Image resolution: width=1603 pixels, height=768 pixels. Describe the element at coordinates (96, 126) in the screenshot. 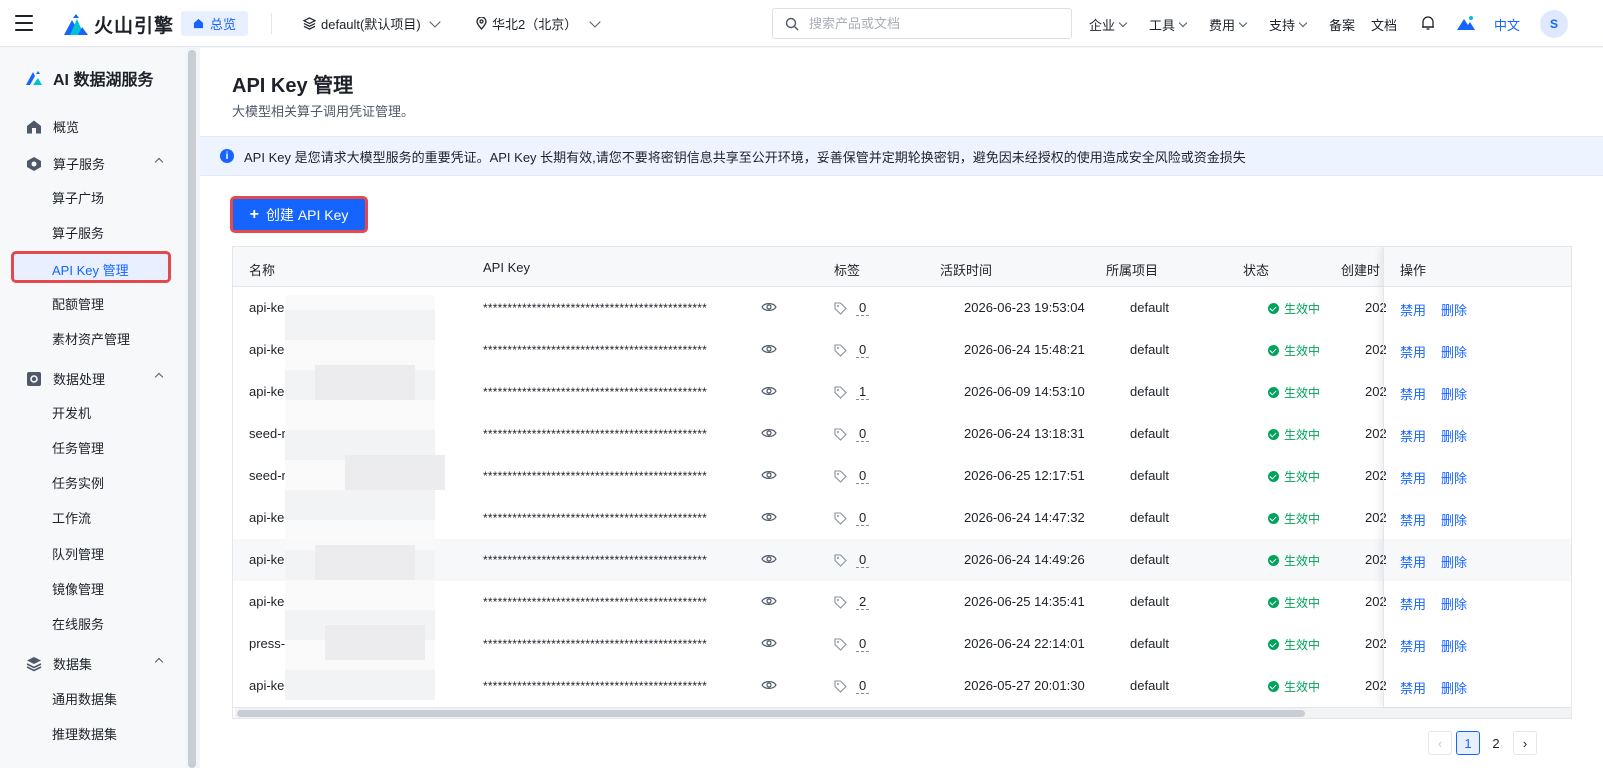

I see `sidebar-item-overview: 概览` at that location.